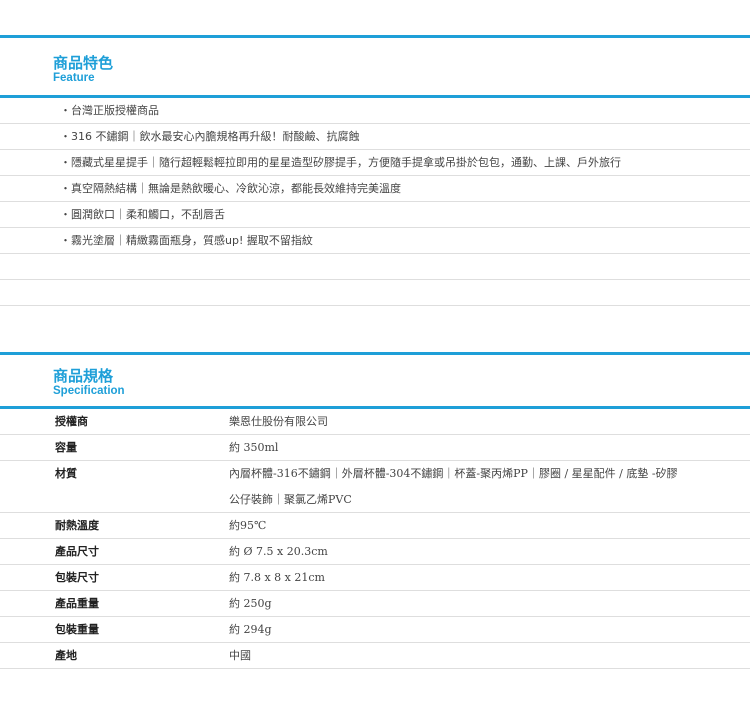 This screenshot has height=705, width=750. Describe the element at coordinates (74, 78) in the screenshot. I see `feature-title-en: Feature` at that location.